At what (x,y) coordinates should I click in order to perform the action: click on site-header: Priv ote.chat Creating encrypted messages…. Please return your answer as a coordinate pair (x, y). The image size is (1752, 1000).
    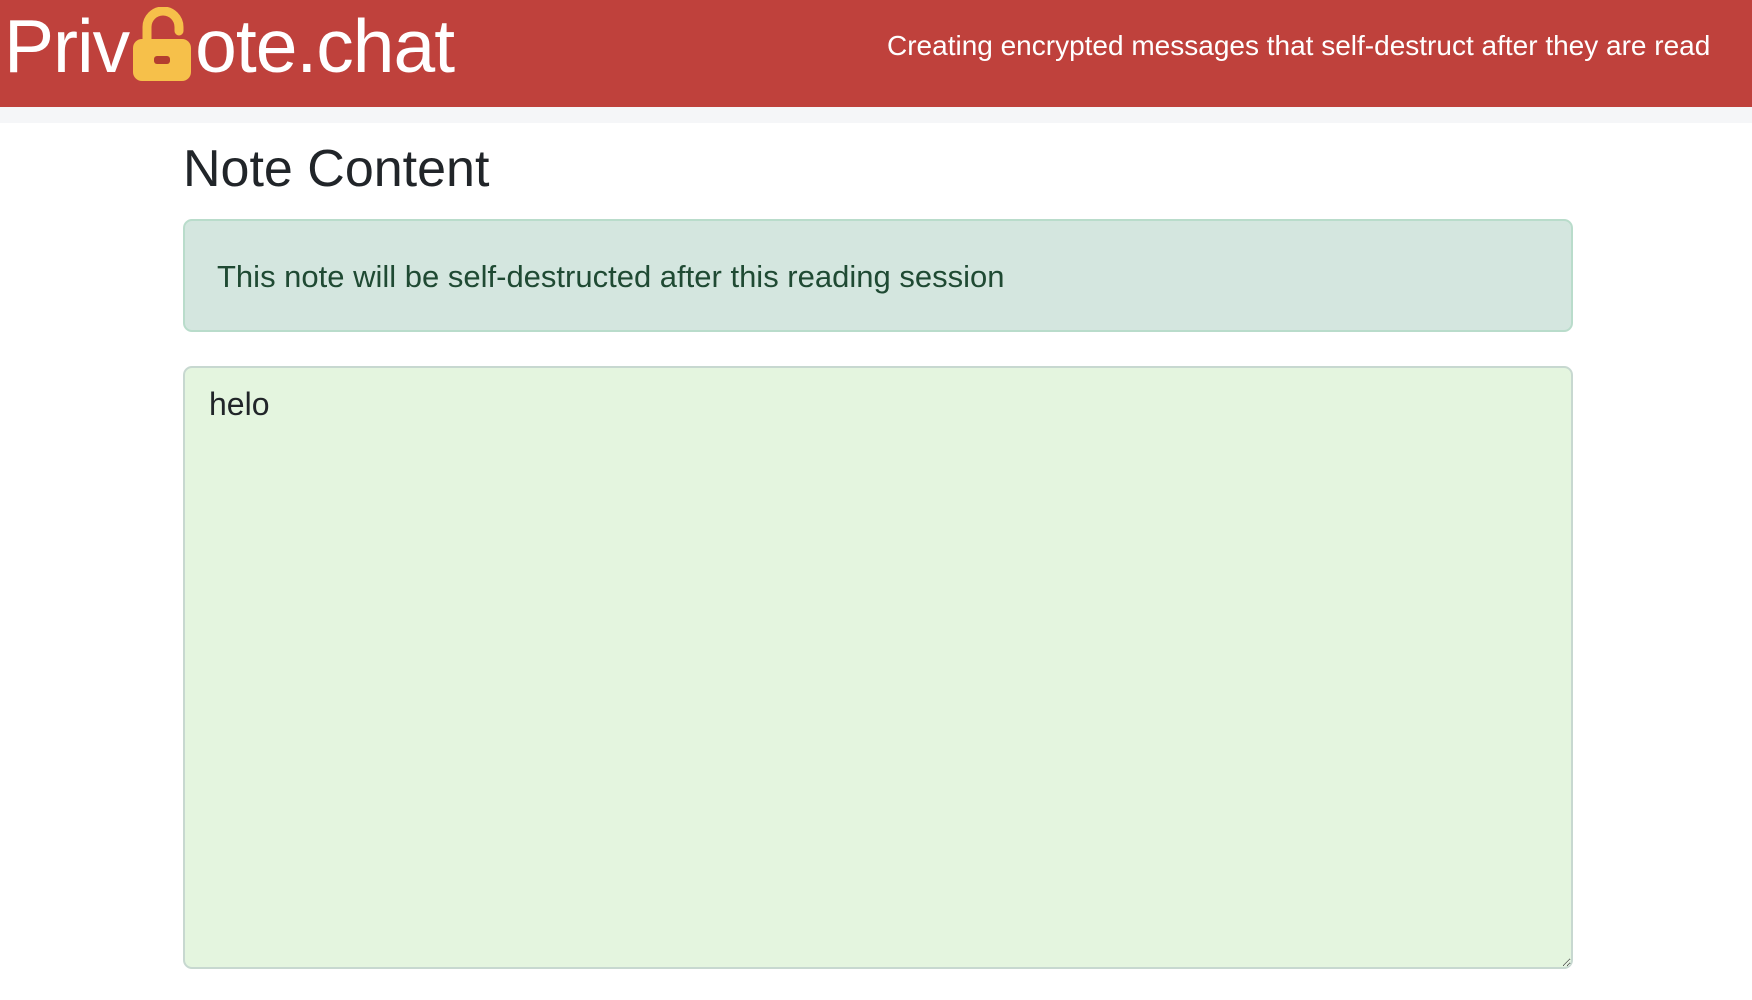
    Looking at the image, I should click on (876, 53).